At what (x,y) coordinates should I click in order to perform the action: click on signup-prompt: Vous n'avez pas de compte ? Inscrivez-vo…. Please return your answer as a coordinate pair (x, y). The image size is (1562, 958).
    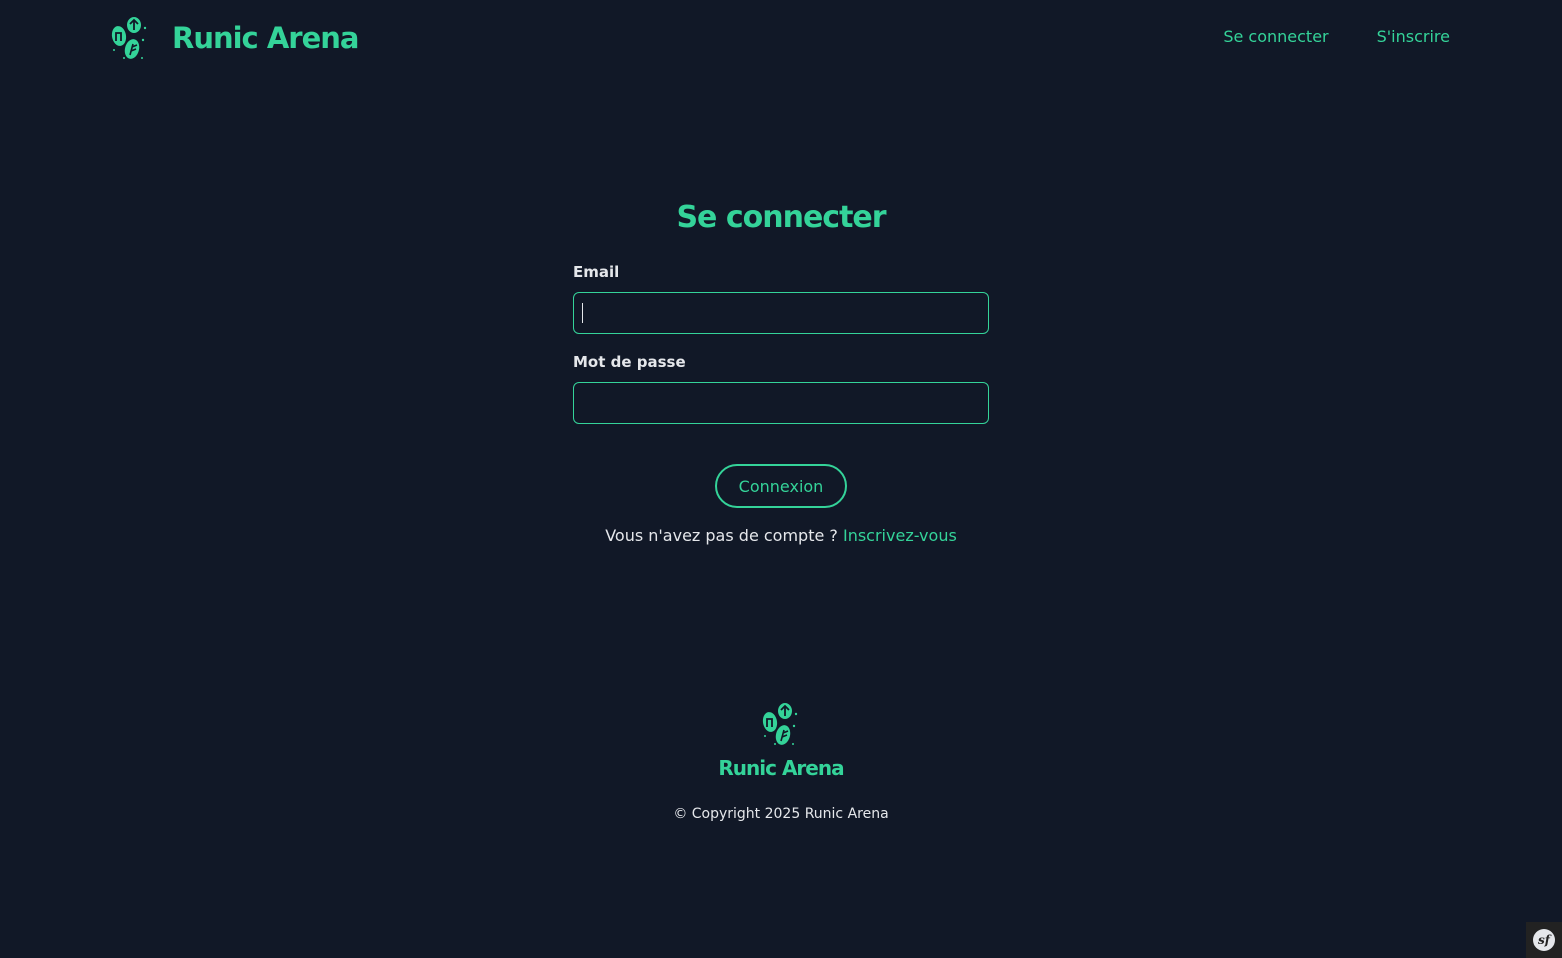
    Looking at the image, I should click on (781, 535).